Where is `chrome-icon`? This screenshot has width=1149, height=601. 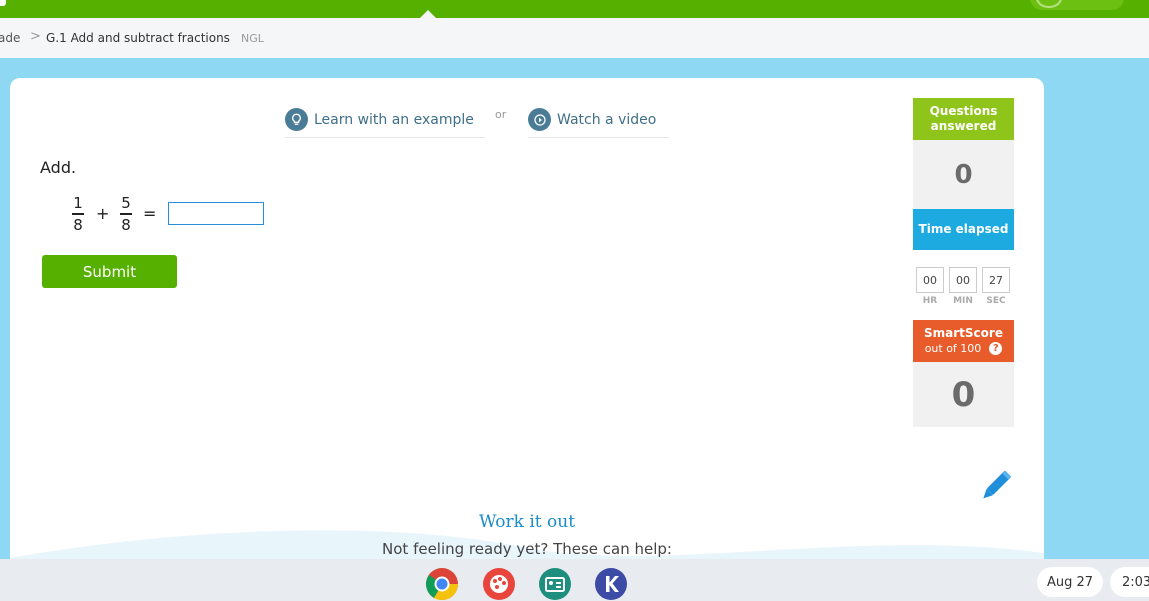 chrome-icon is located at coordinates (442, 584).